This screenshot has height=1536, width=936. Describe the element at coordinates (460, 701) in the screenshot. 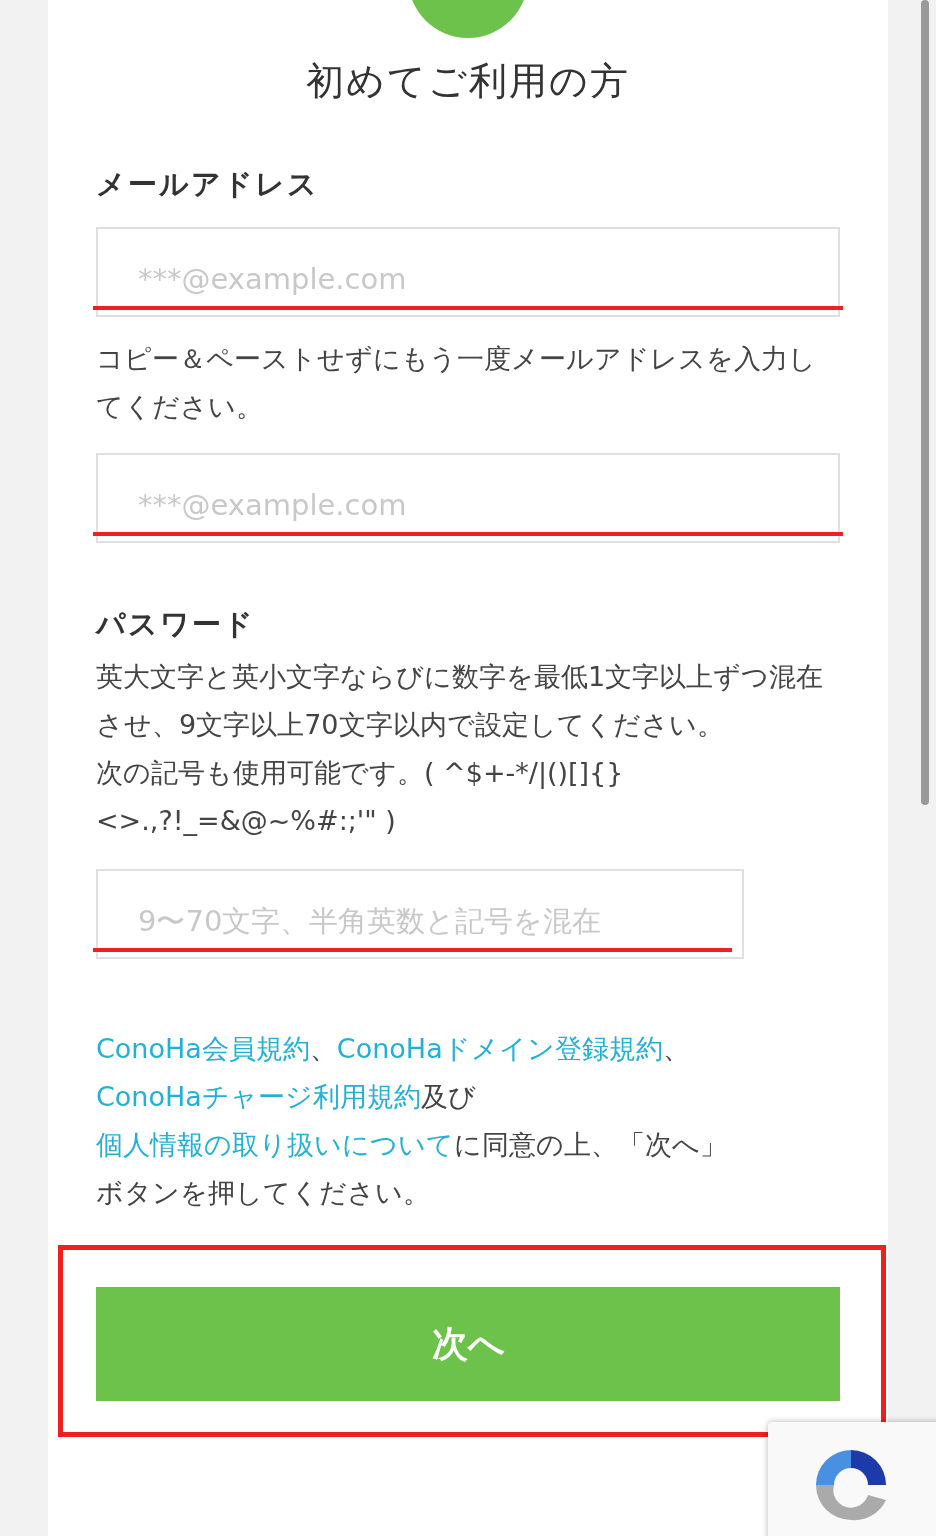

I see `instruction-text: 英大文字と英小文字ならびに数字を最低1文字以上ずつ混在させ、9文字以上70文字以内で設定してください。` at that location.